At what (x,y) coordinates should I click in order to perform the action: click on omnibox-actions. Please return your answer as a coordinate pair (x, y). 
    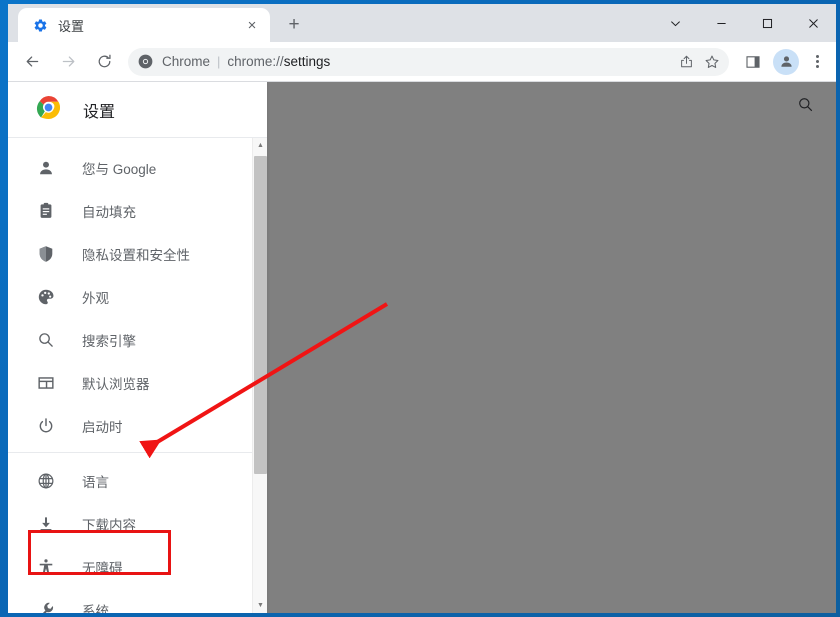
    Looking at the image, I should click on (699, 62).